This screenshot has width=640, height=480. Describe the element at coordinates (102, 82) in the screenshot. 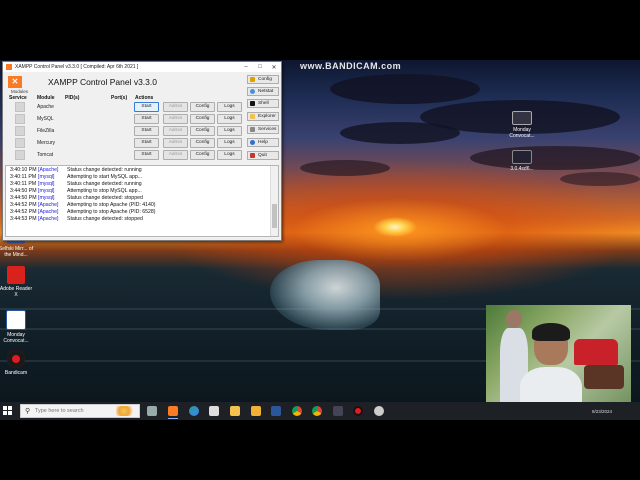

I see `panel-heading: XAMPP Control Panel v3.3.0` at that location.